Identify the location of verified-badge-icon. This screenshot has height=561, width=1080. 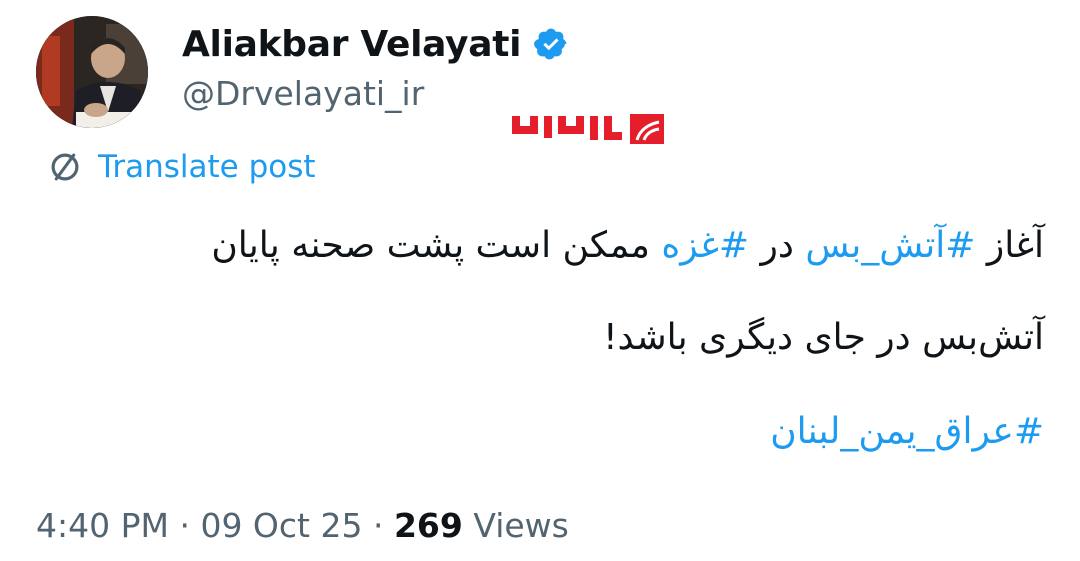
(551, 44).